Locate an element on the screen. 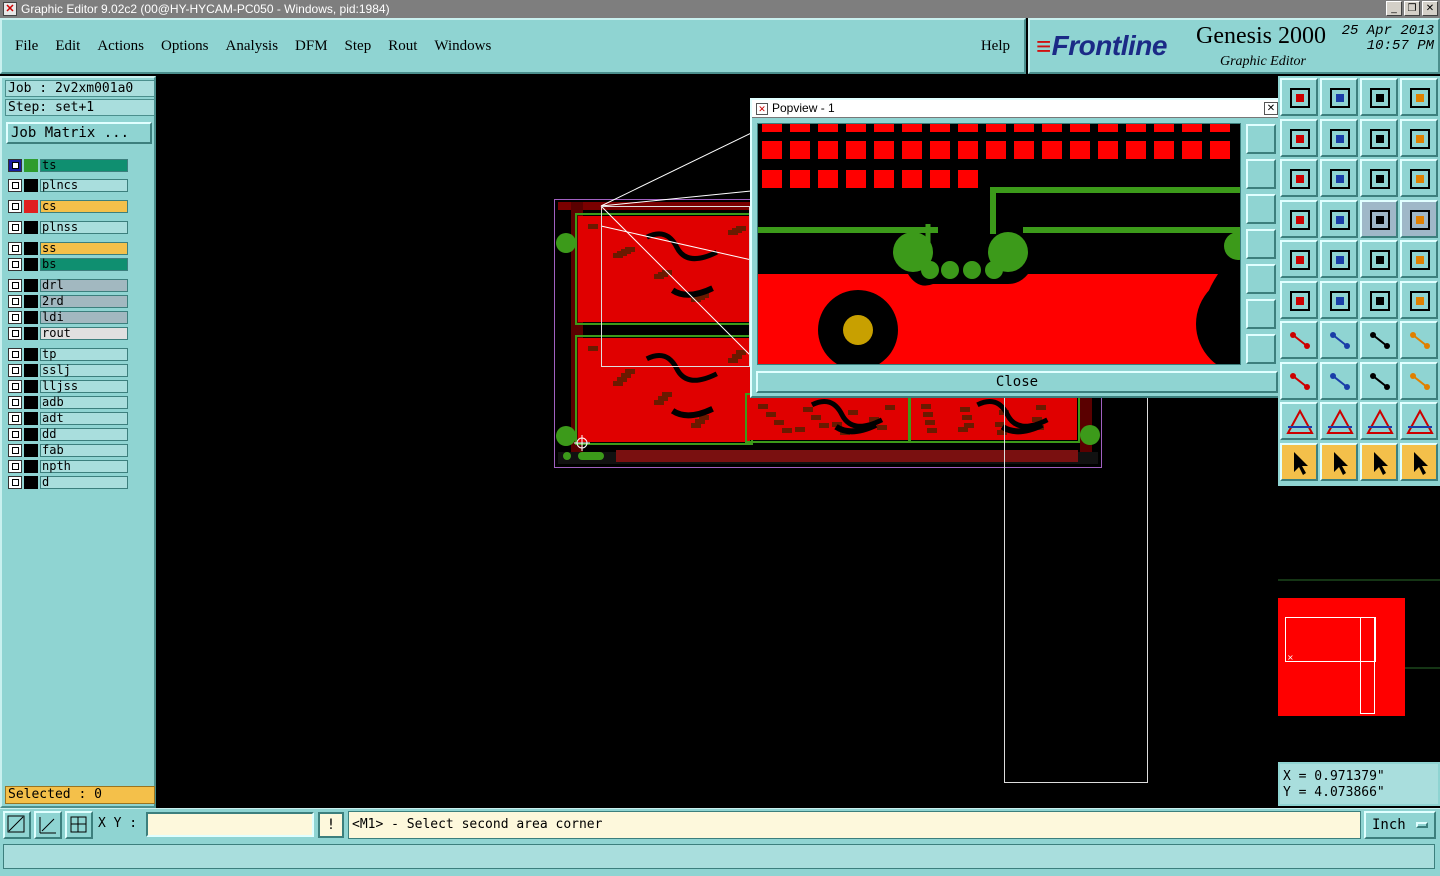  layer-down-button is located at coordinates (1339, 97).